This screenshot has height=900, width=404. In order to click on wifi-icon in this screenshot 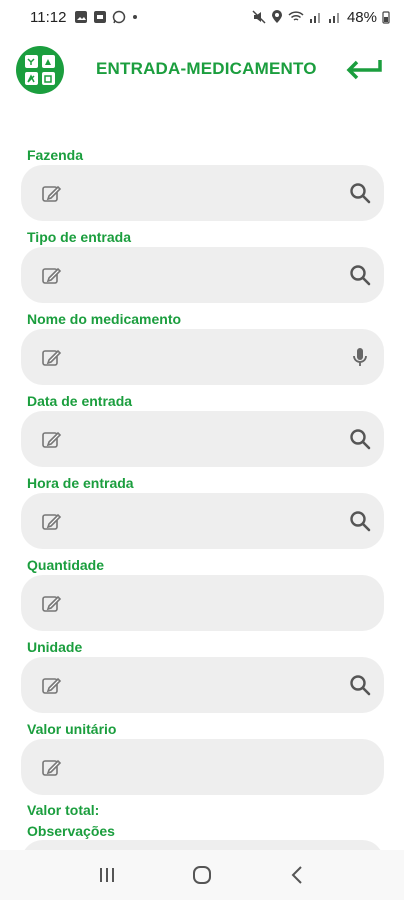, I will do `click(296, 16)`.